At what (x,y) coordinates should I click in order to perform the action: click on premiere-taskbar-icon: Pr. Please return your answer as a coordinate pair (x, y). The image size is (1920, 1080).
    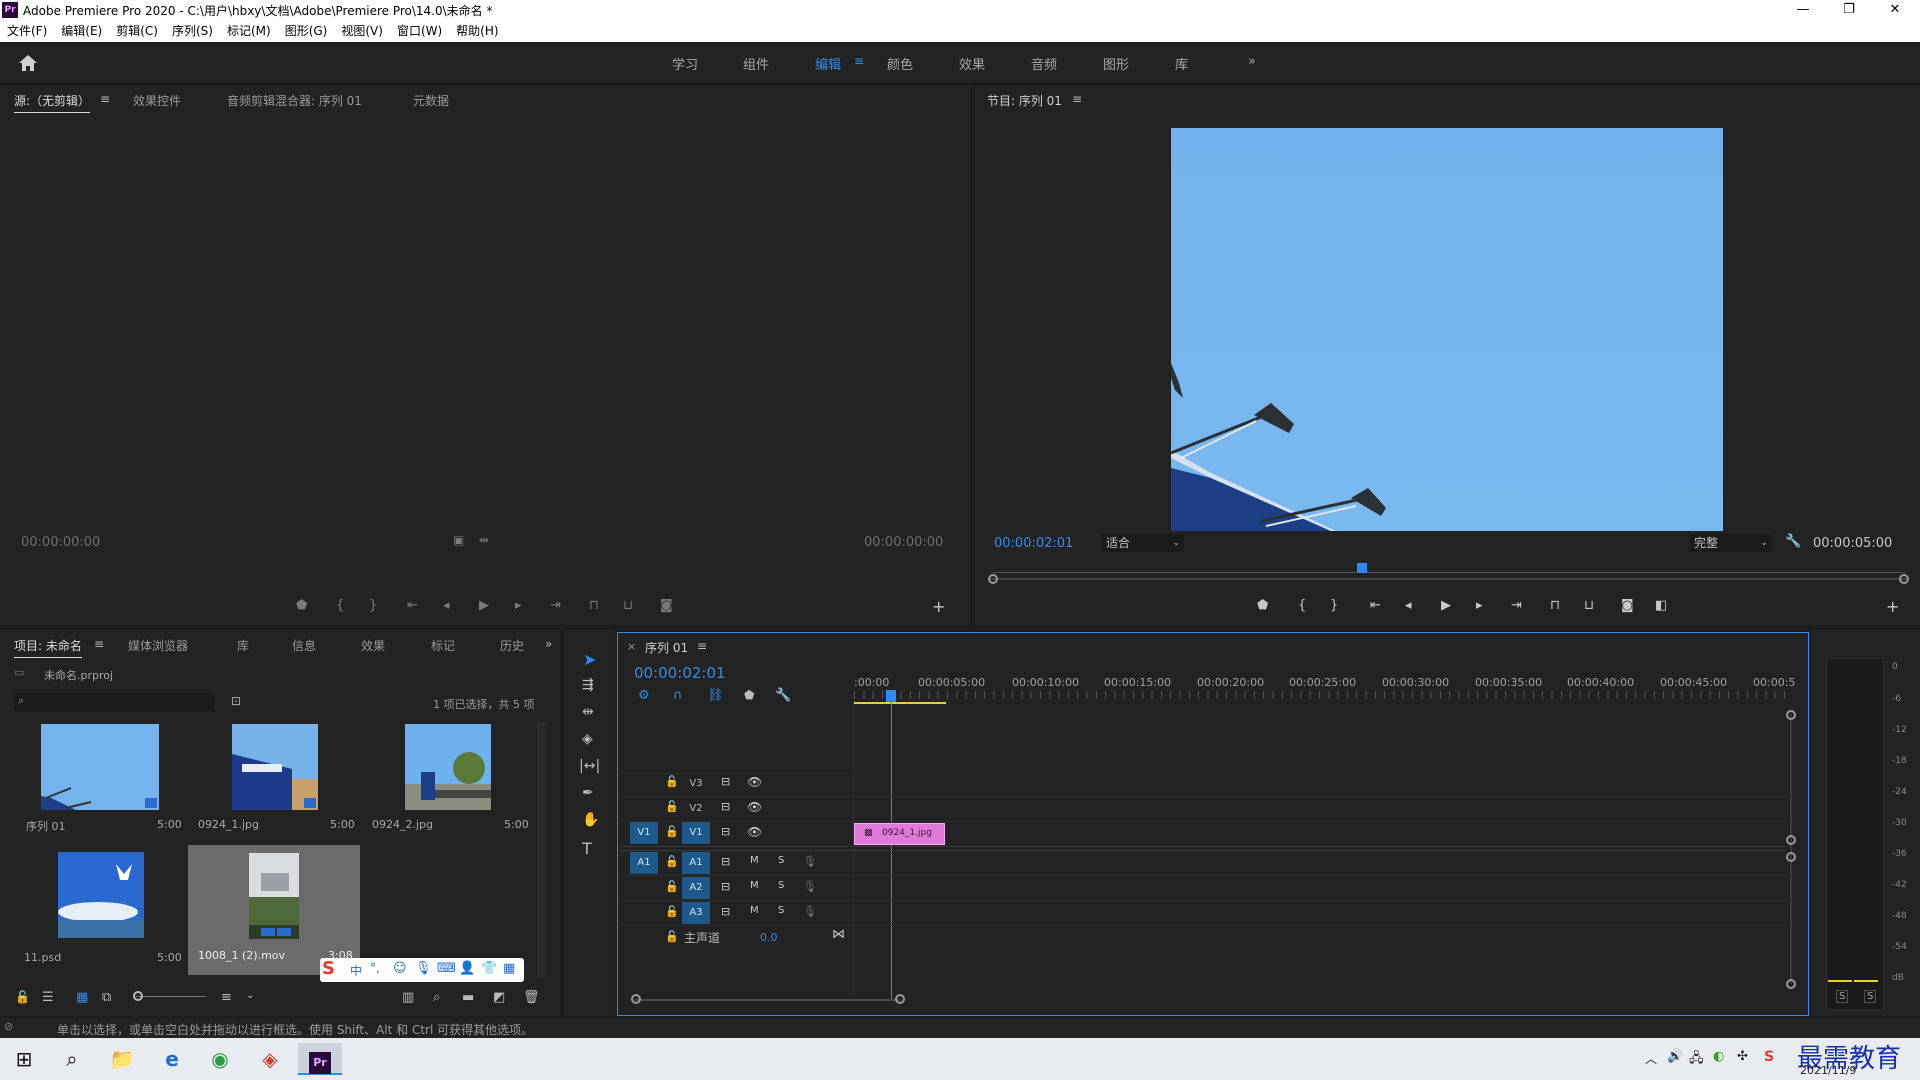
    Looking at the image, I should click on (320, 1059).